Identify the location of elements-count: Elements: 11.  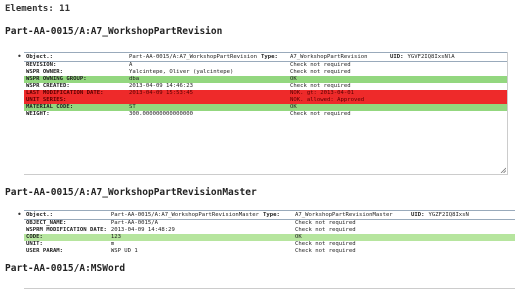
(37, 9).